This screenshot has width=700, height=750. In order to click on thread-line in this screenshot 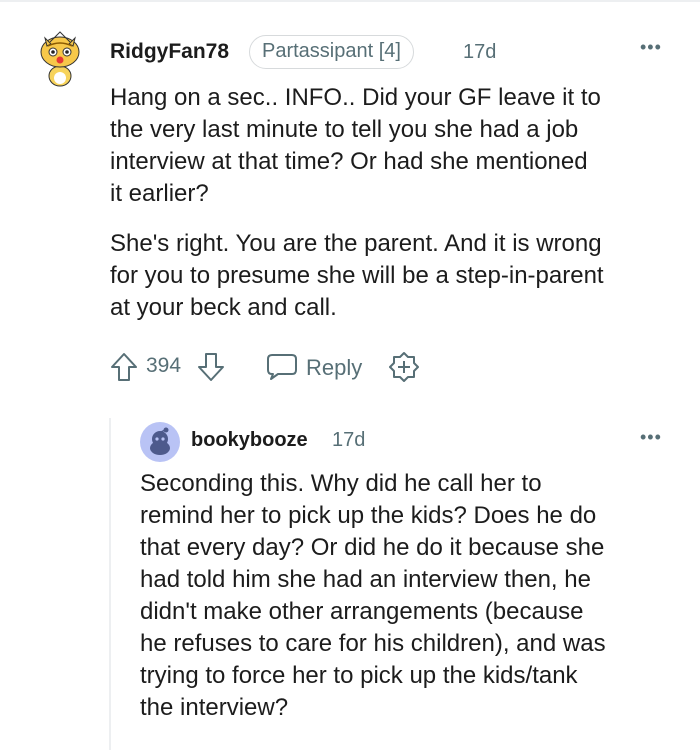, I will do `click(110, 584)`.